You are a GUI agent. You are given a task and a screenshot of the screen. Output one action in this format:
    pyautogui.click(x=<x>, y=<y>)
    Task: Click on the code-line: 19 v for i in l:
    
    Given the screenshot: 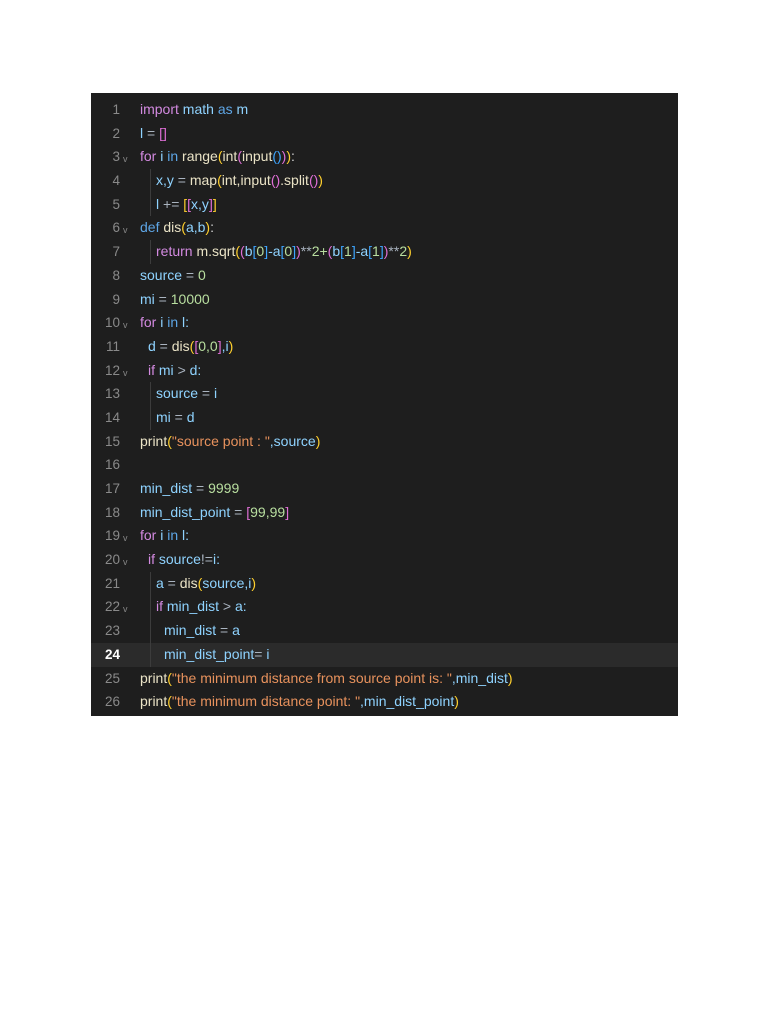 What is the action you would take?
    pyautogui.click(x=384, y=536)
    